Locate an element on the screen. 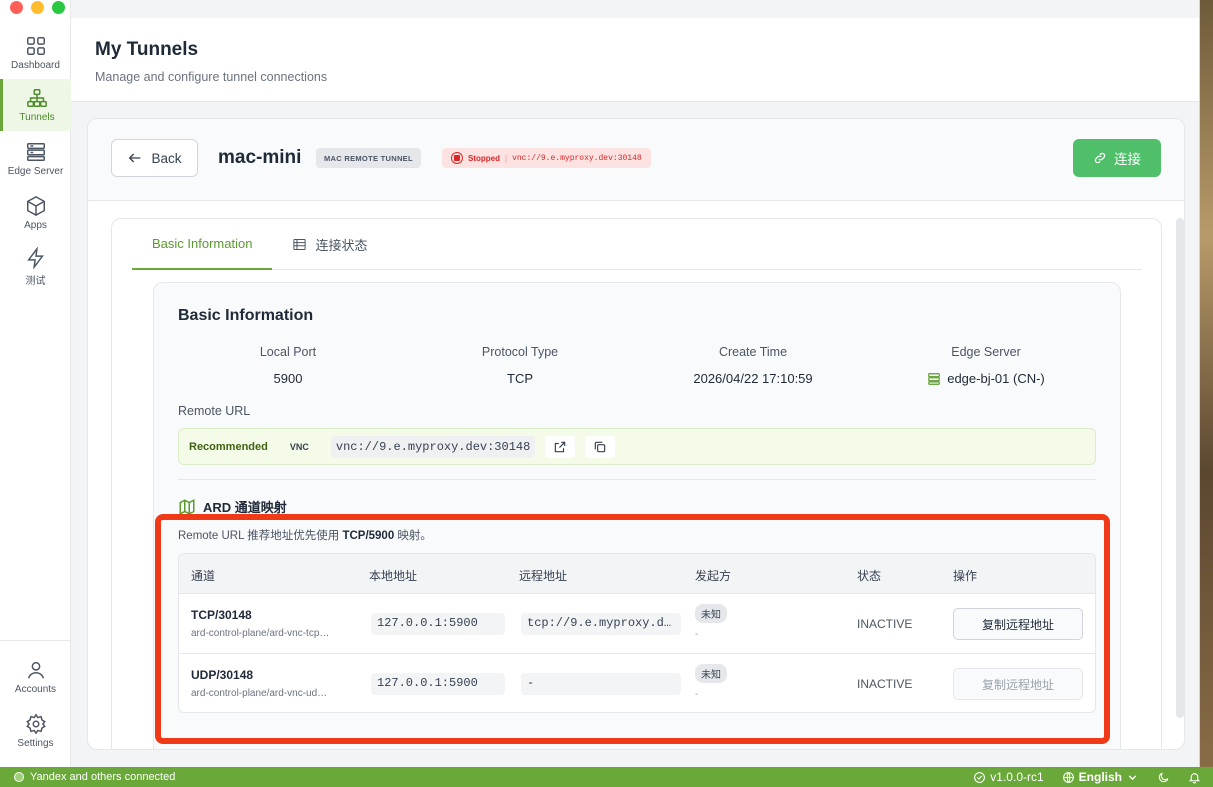 The height and width of the screenshot is (787, 1213). status-bar-right: v1.0.0-rc1 English is located at coordinates (1087, 777).